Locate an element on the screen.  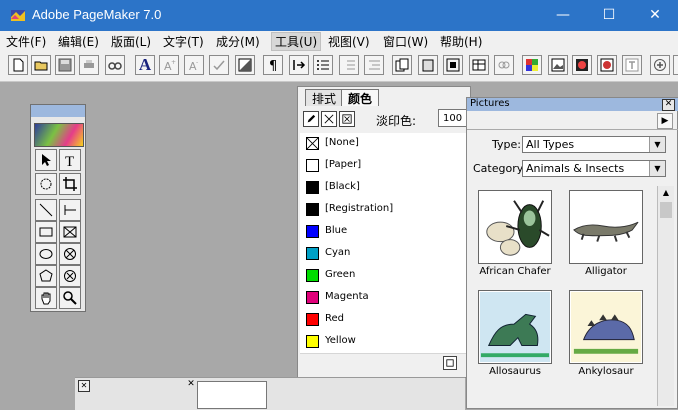
polygon-frame-tool-icon is located at coordinates (70, 276).